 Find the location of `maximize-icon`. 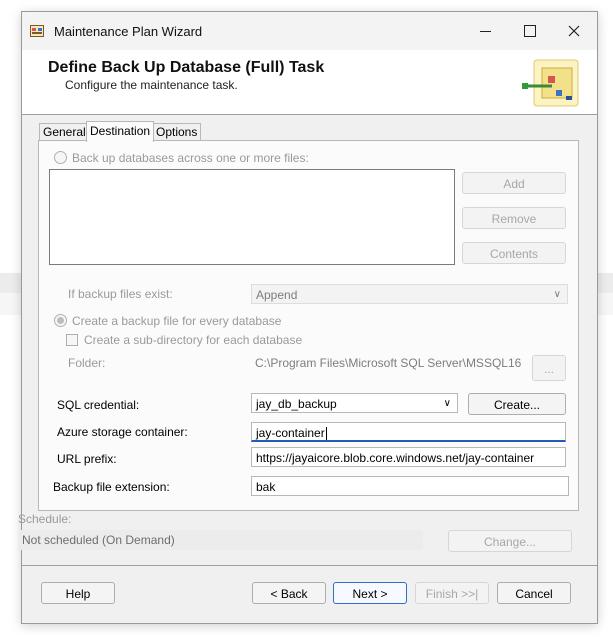

maximize-icon is located at coordinates (530, 31).